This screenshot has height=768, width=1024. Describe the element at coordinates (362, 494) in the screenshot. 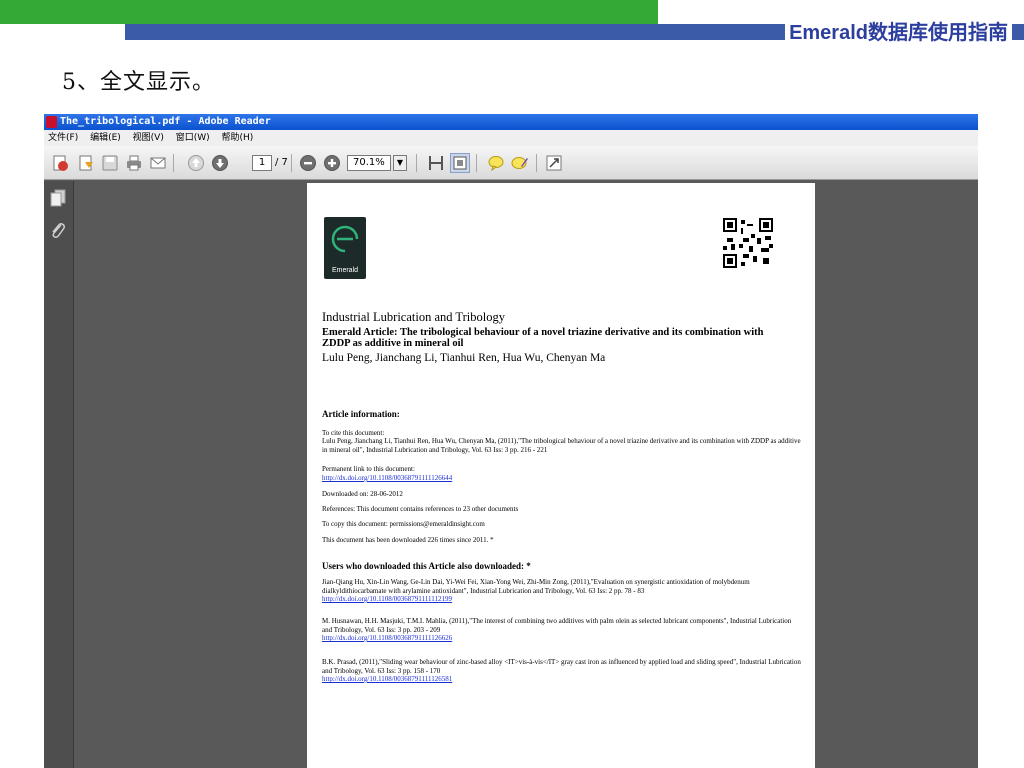

I see `downloaded-on: Downloaded on: 28-06-2012` at that location.